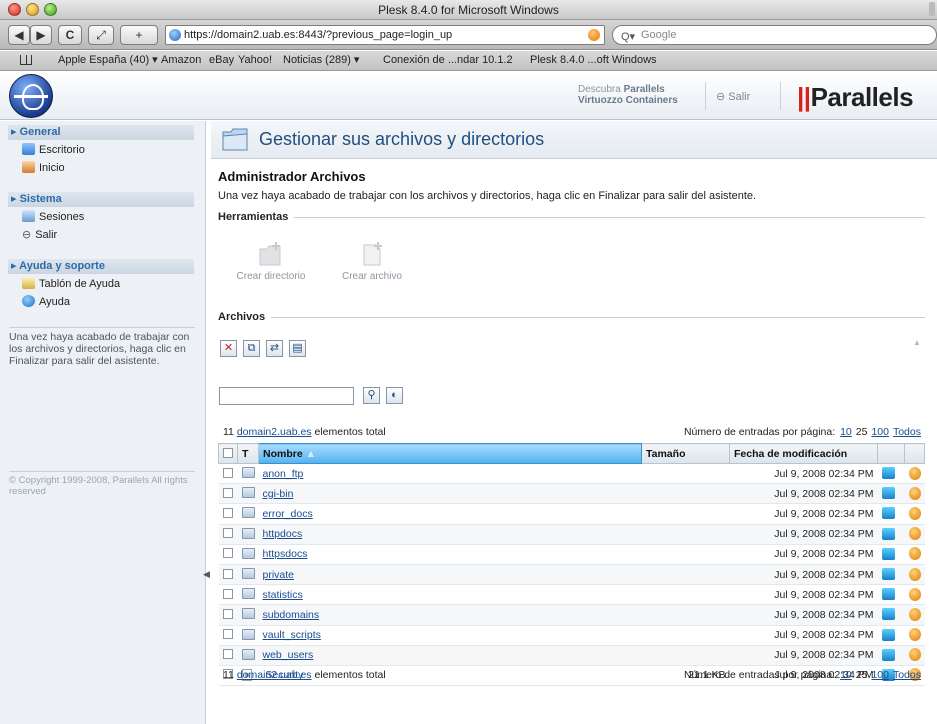 The width and height of the screenshot is (937, 724). What do you see at coordinates (19, 35) in the screenshot?
I see `back-button: ◀` at bounding box center [19, 35].